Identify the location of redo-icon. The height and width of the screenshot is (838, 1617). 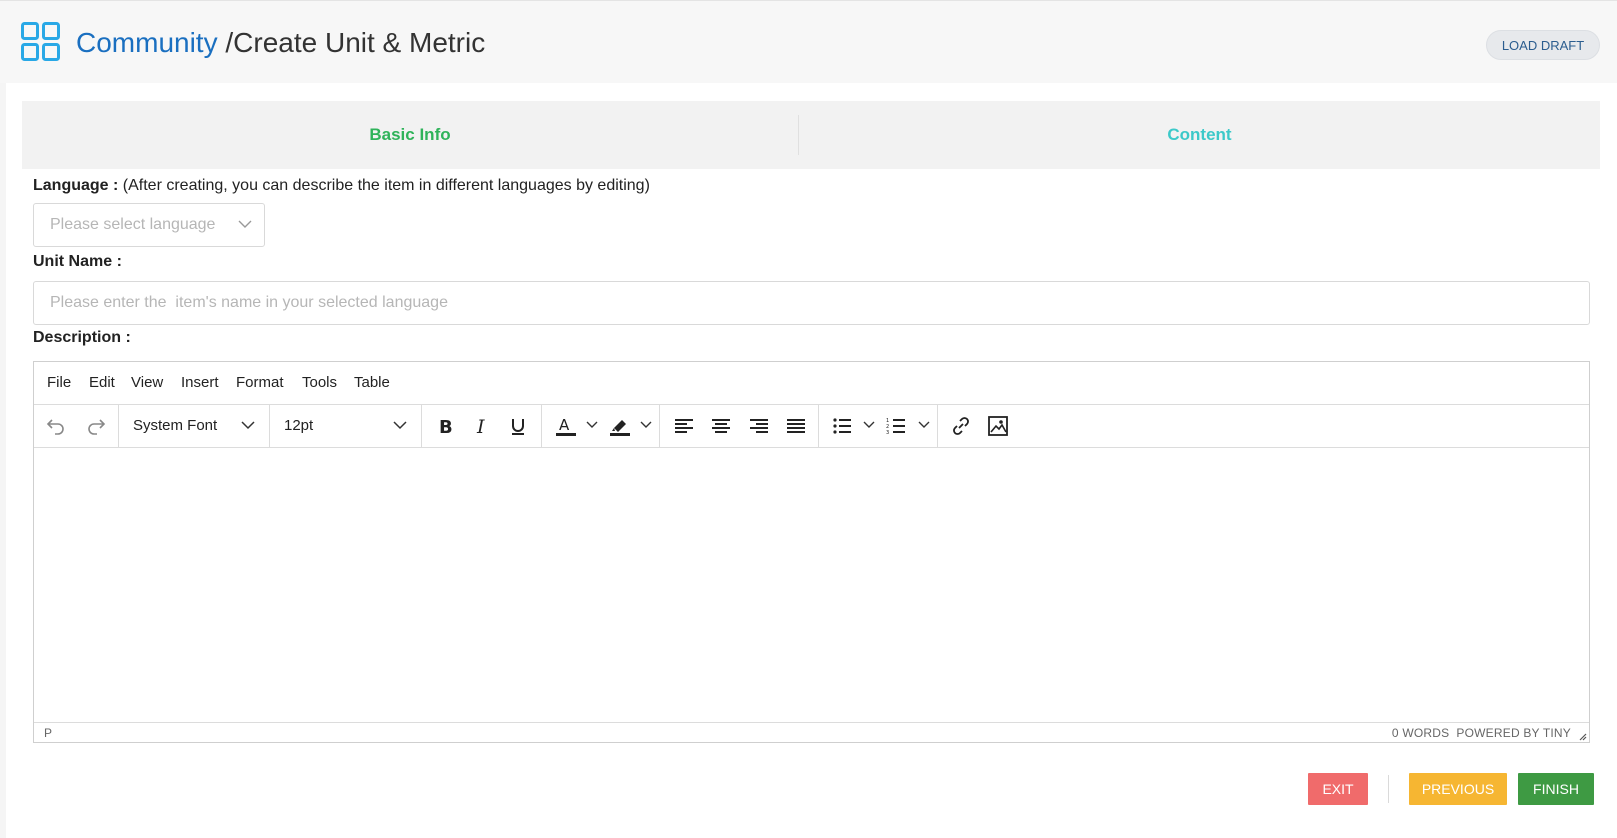
(96, 426).